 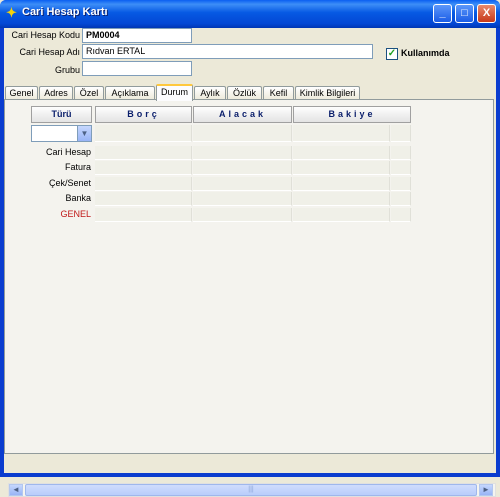 I want to click on adi-field: Rıdvan ERTAL, so click(x=227, y=51).